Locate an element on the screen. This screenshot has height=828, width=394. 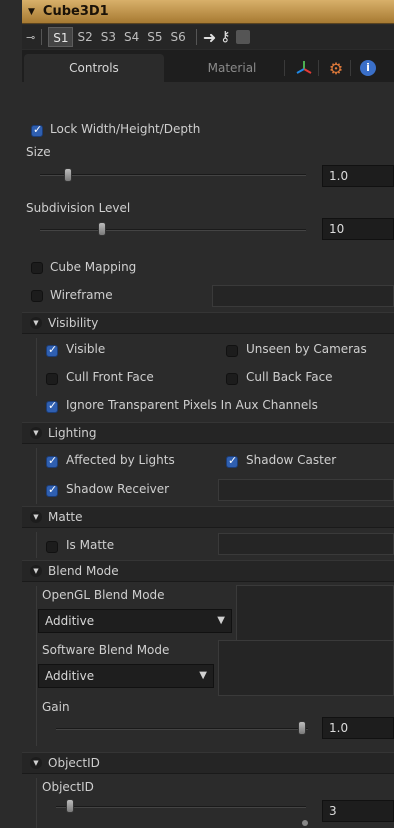
visible-label: Visible is located at coordinates (86, 349).